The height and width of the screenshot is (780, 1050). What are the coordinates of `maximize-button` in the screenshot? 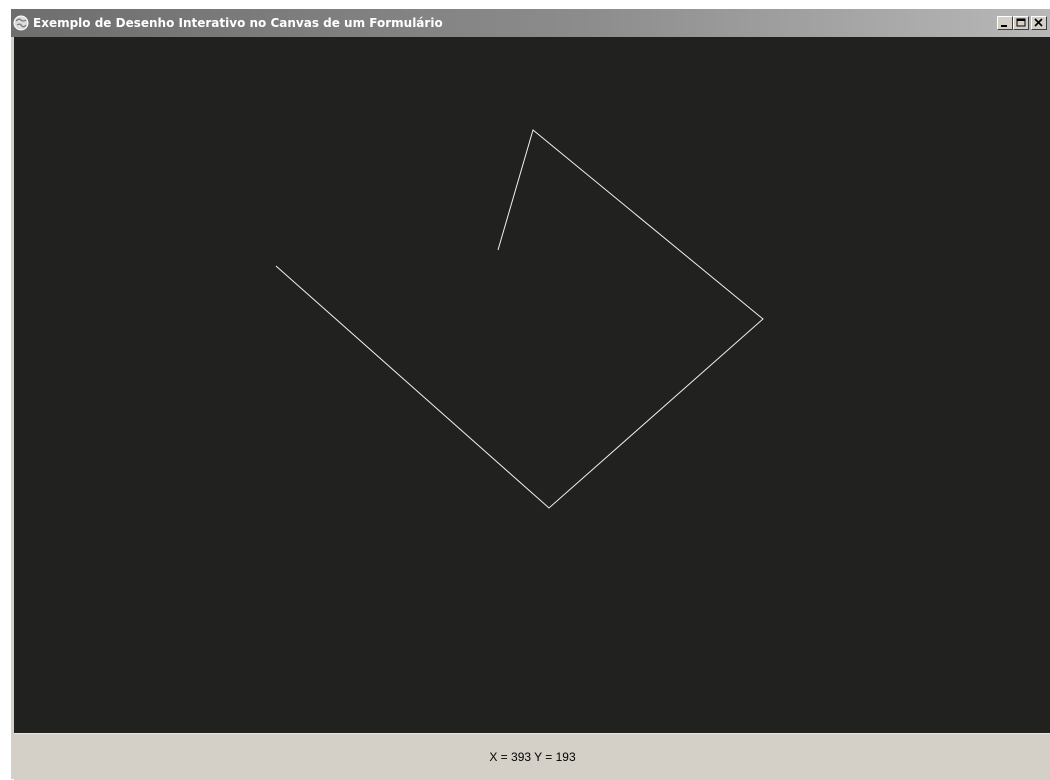 It's located at (1021, 23).